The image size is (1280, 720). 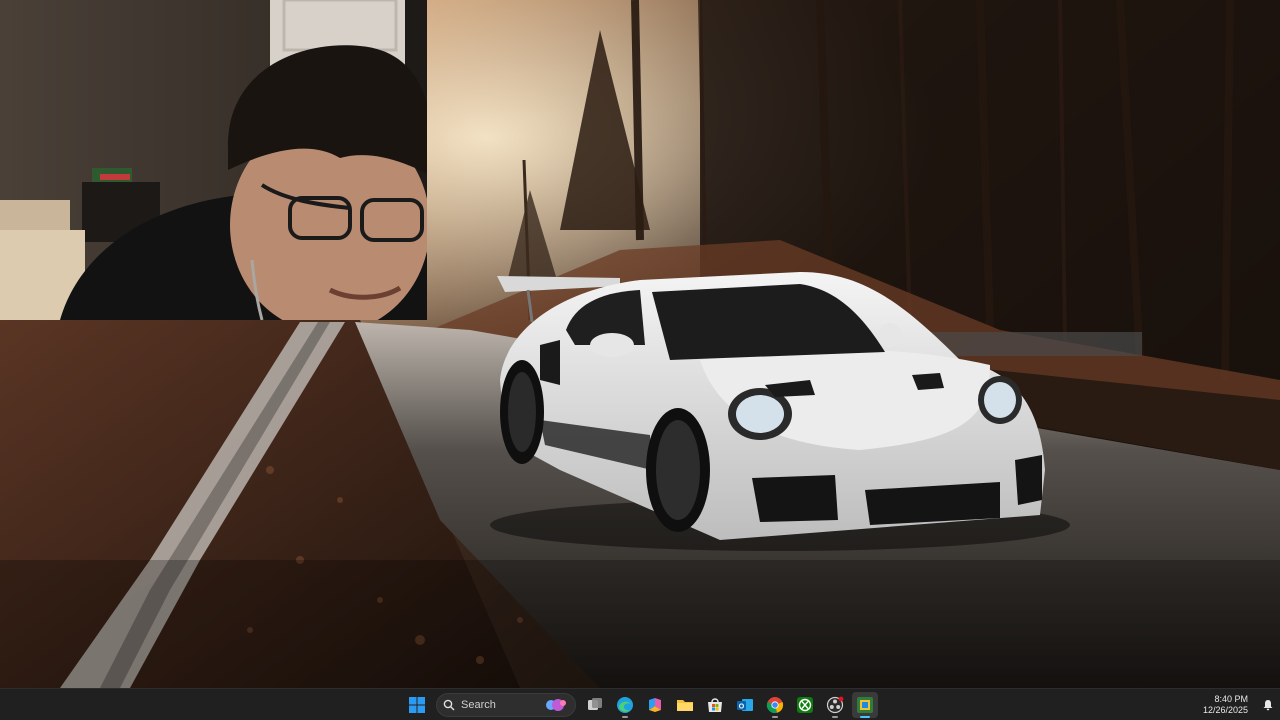 I want to click on edge-button, so click(x=625, y=705).